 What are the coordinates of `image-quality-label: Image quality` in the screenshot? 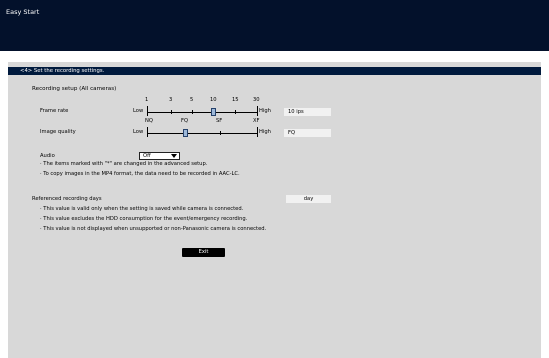 It's located at (58, 132).